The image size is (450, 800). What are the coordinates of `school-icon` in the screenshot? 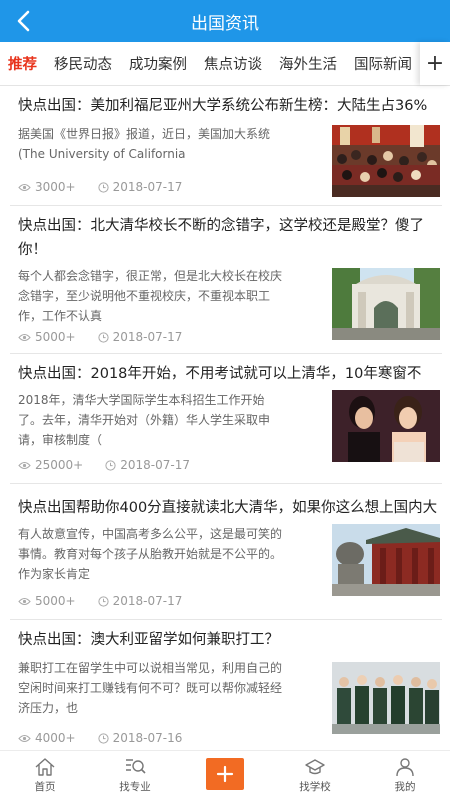 It's located at (315, 767).